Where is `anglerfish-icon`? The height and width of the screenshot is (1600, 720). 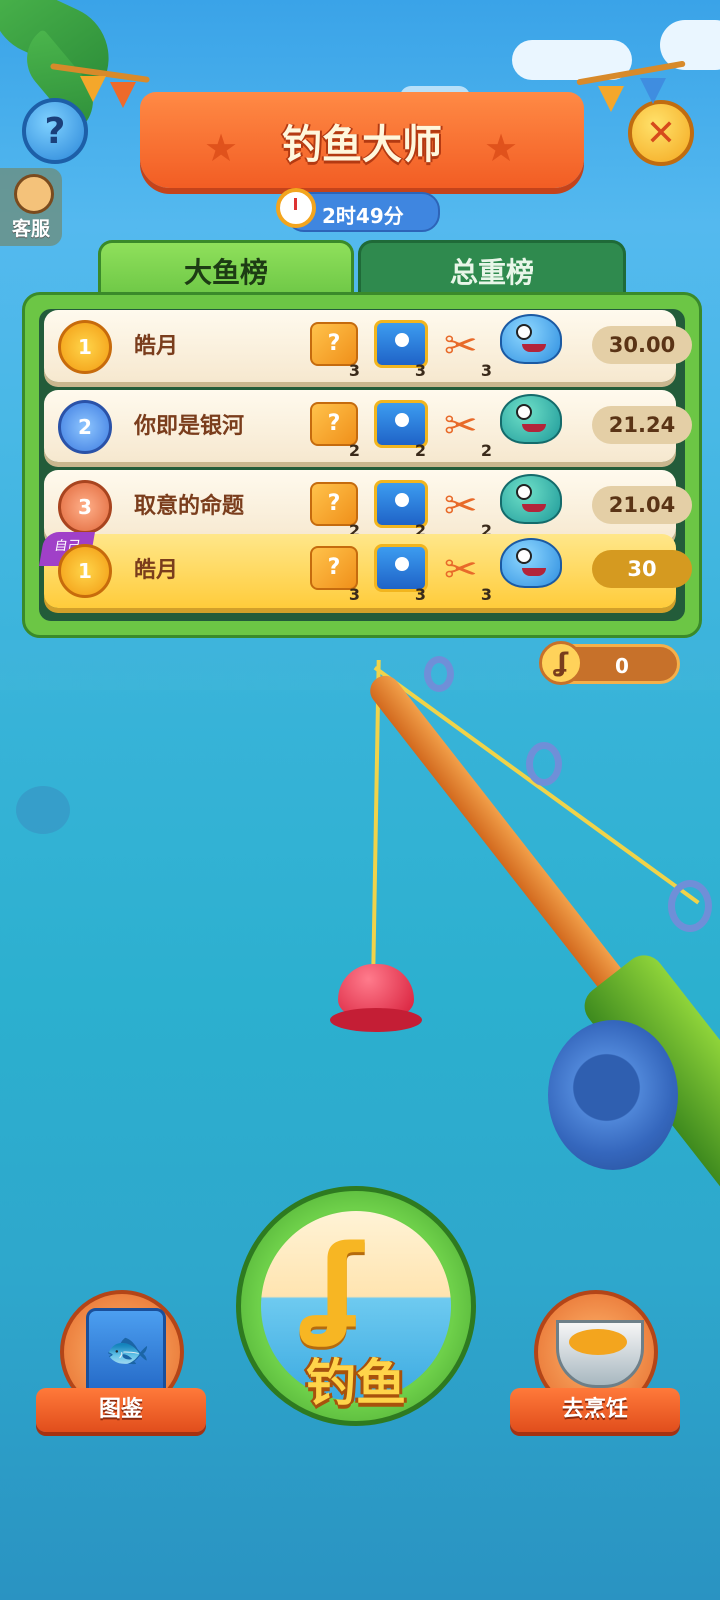
anglerfish-icon is located at coordinates (529, 422).